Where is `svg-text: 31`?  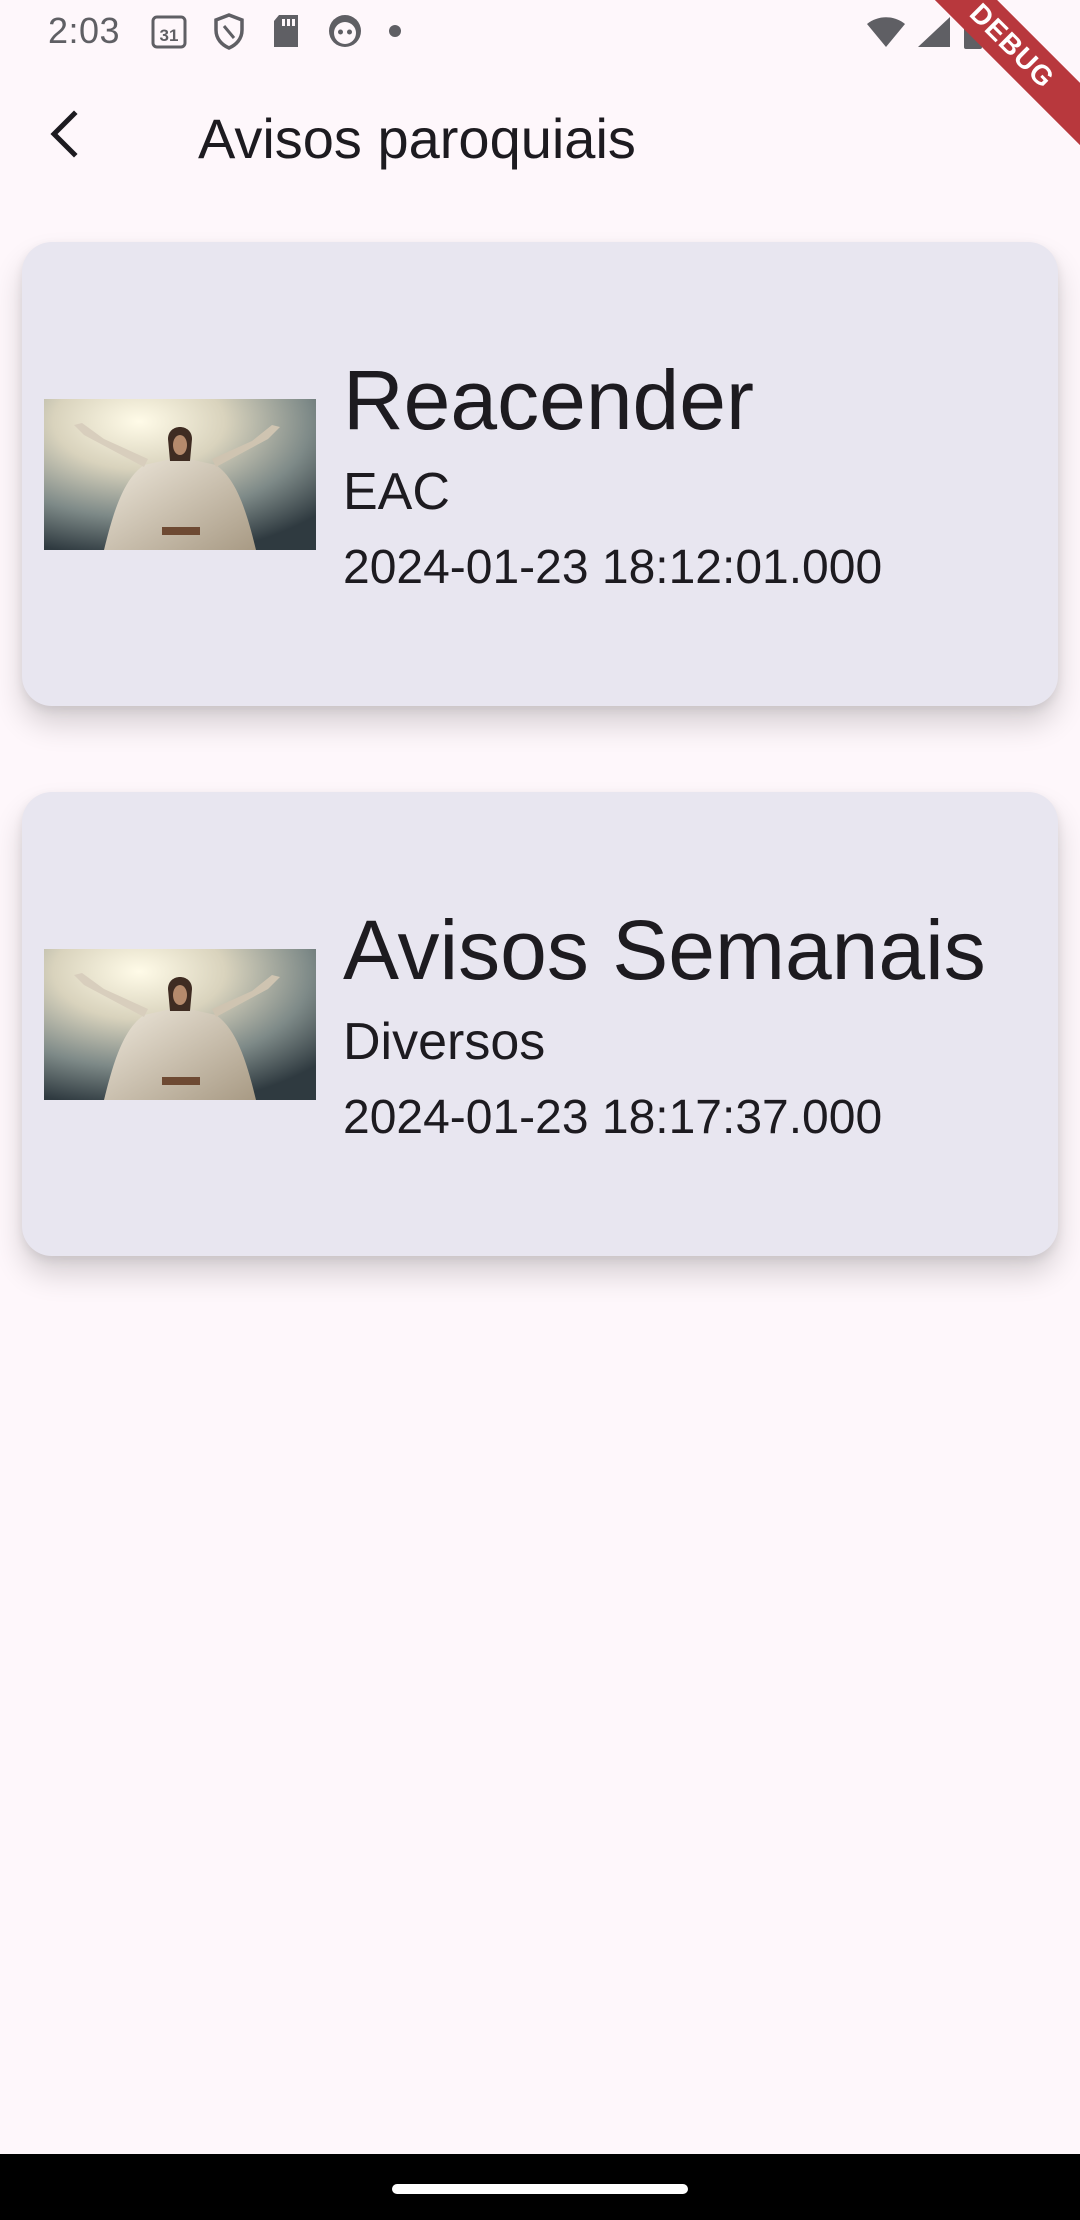 svg-text: 31 is located at coordinates (169, 35).